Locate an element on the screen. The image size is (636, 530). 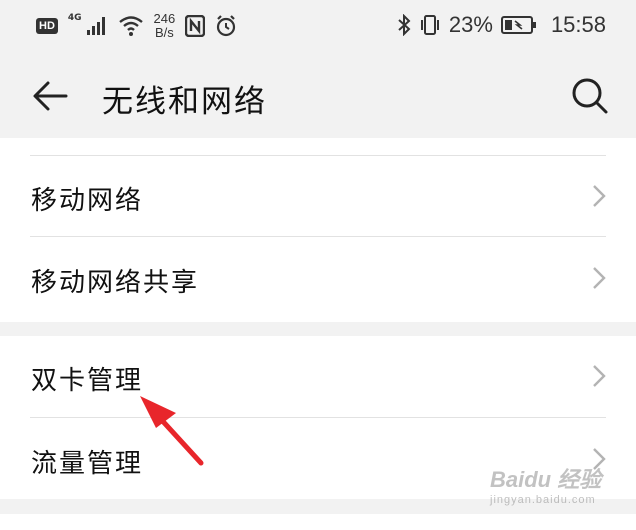
bluetooth-icon is located at coordinates (404, 25).